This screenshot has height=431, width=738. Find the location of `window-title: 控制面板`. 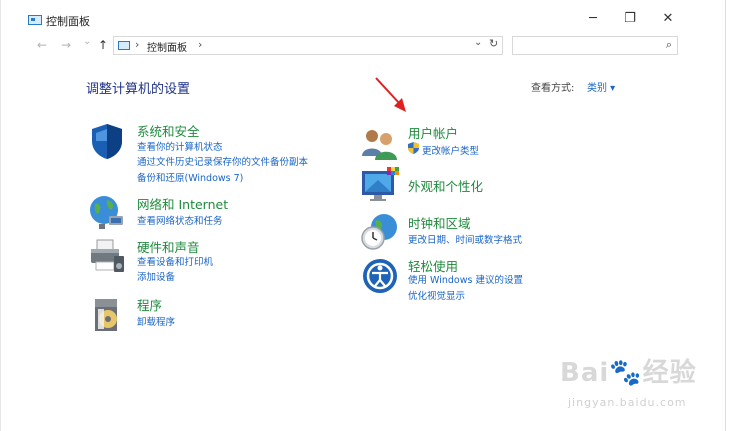

window-title: 控制面板 is located at coordinates (68, 21).